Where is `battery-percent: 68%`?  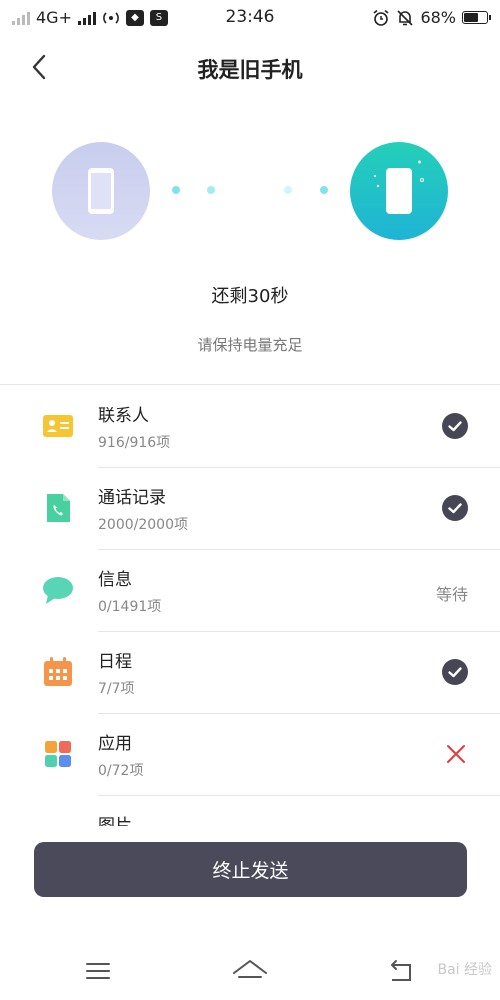 battery-percent: 68% is located at coordinates (438, 17).